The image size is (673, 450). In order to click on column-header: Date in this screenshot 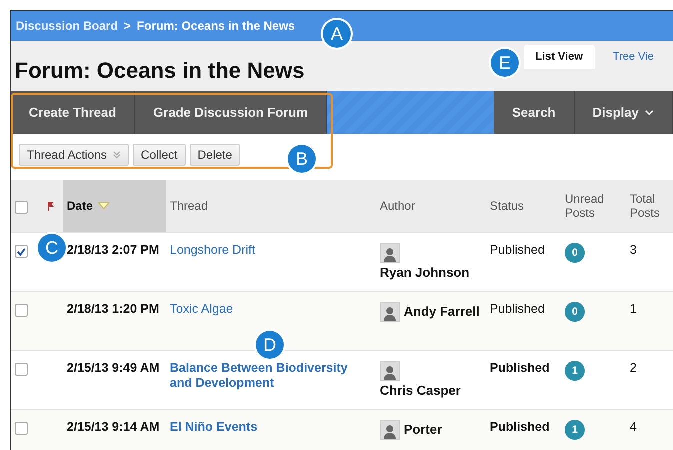, I will do `click(80, 206)`.